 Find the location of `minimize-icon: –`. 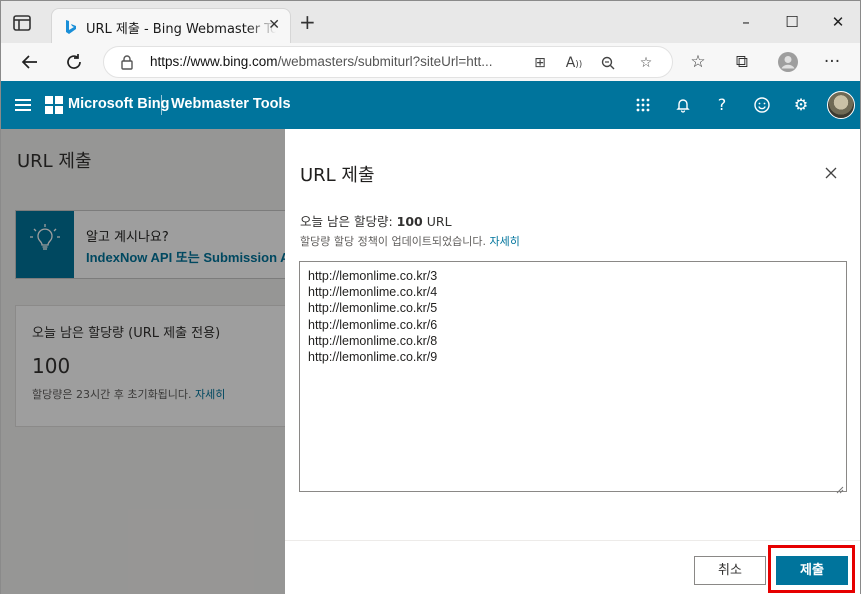

minimize-icon: – is located at coordinates (746, 22).